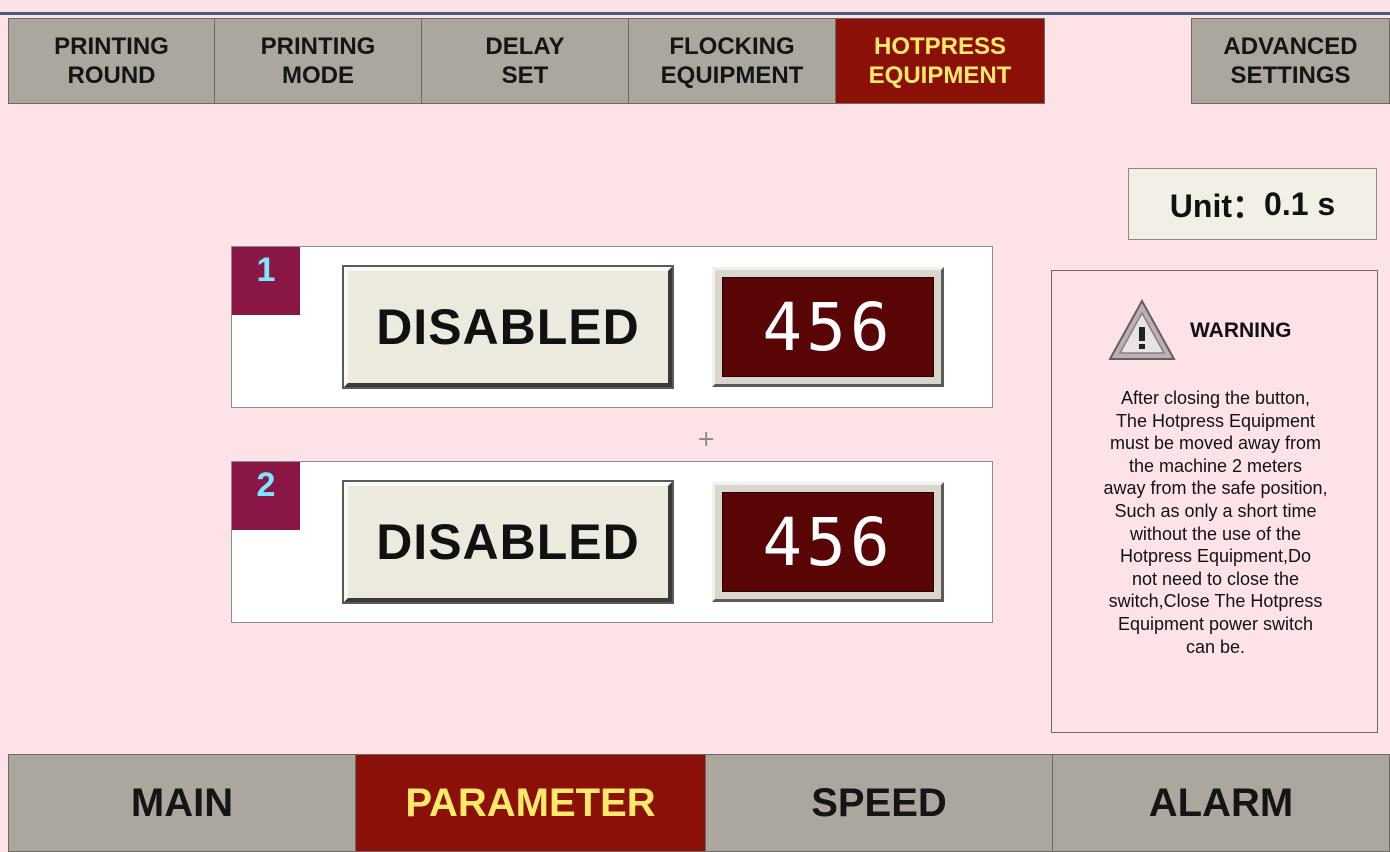 The image size is (1390, 852). What do you see at coordinates (525, 75) in the screenshot?
I see `tab-label-line2: SET` at bounding box center [525, 75].